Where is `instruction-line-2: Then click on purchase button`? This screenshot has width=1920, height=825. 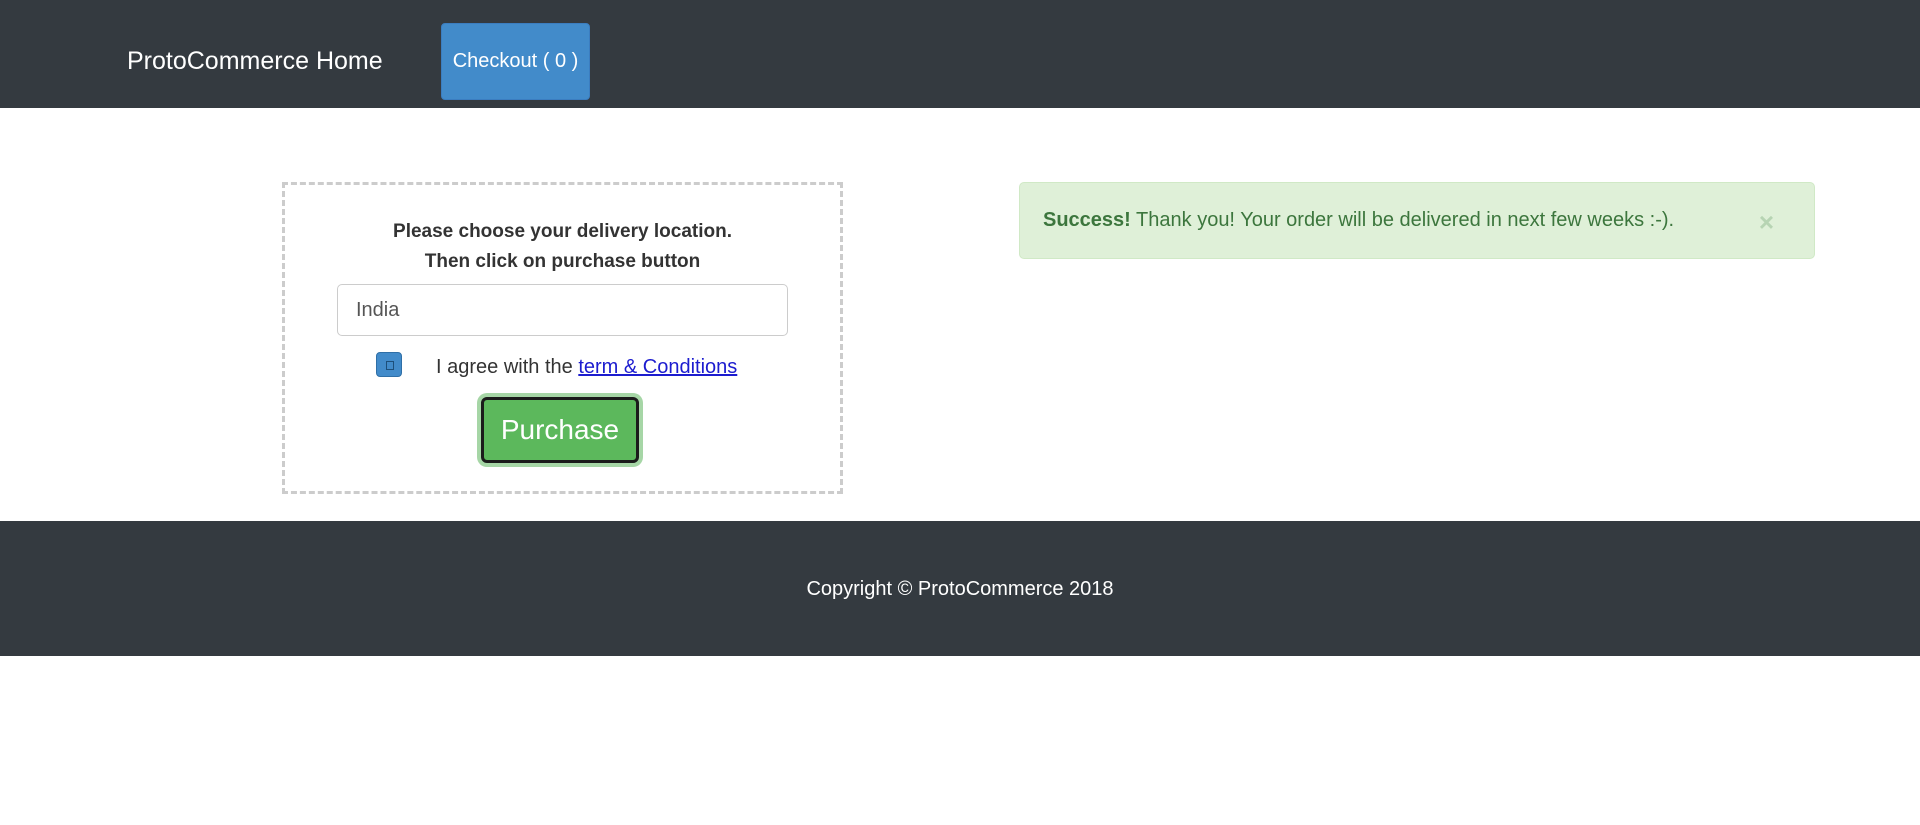 instruction-line-2: Then click on purchase button is located at coordinates (562, 261).